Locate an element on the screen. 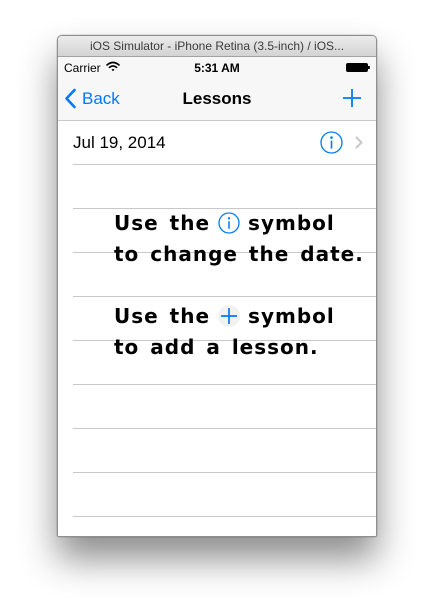  battery-icon is located at coordinates (358, 67).